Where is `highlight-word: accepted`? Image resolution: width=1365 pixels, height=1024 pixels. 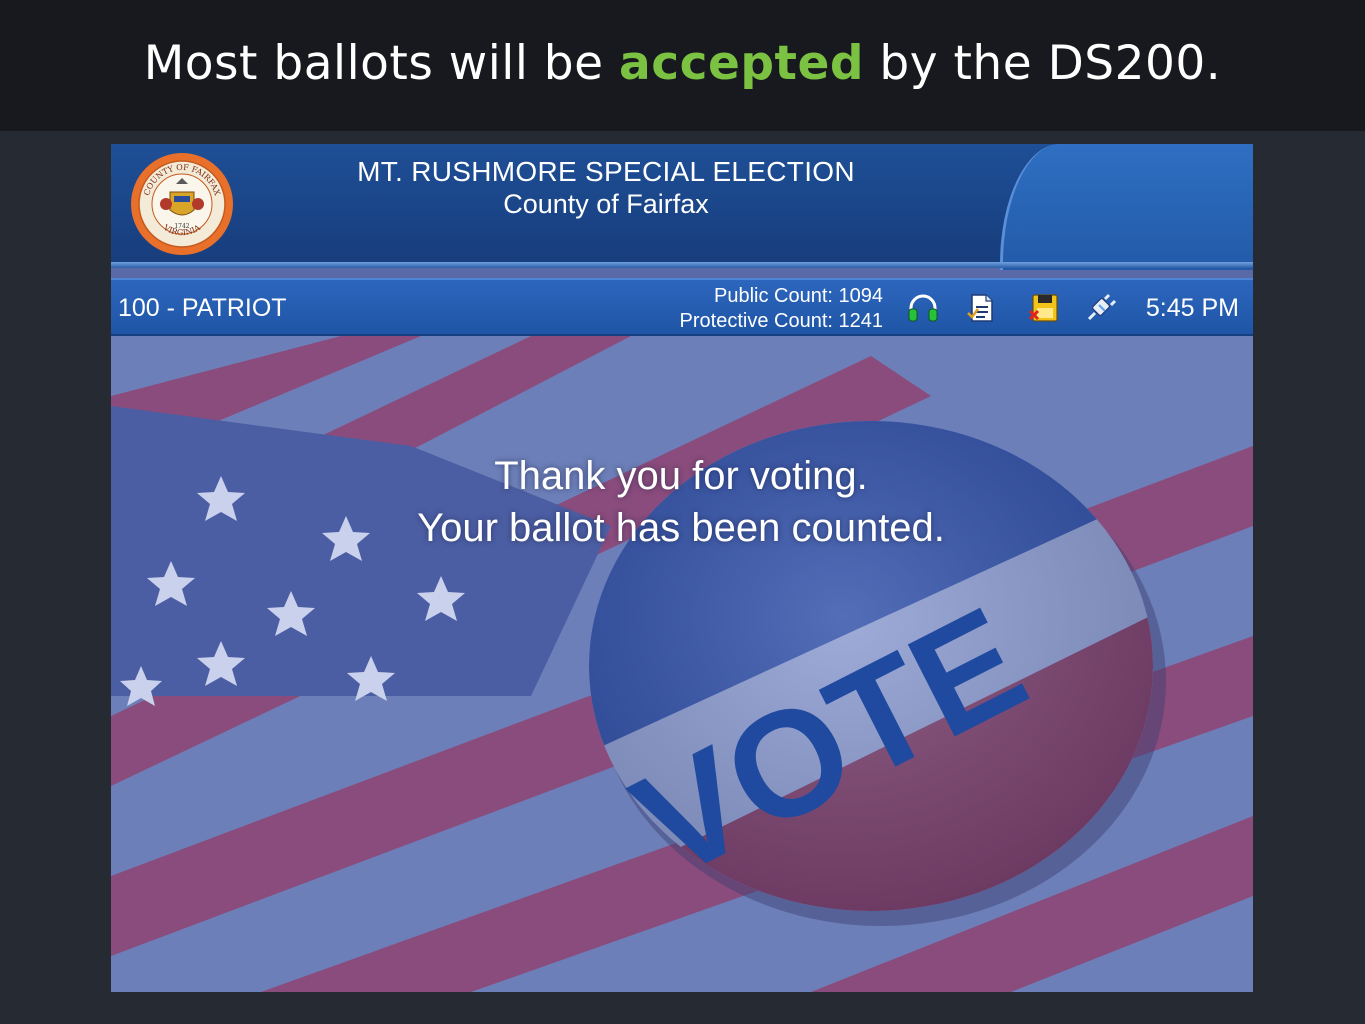
highlight-word: accepted is located at coordinates (741, 63).